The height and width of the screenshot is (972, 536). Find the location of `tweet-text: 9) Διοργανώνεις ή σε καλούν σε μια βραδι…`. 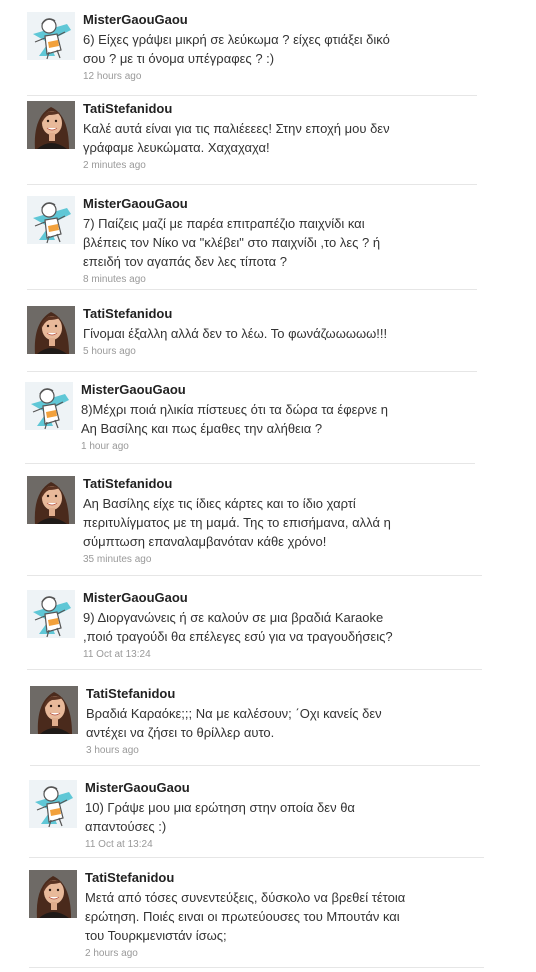

tweet-text: 9) Διοργανώνεις ή σε καλούν σε μια βραδι… is located at coordinates (238, 627).